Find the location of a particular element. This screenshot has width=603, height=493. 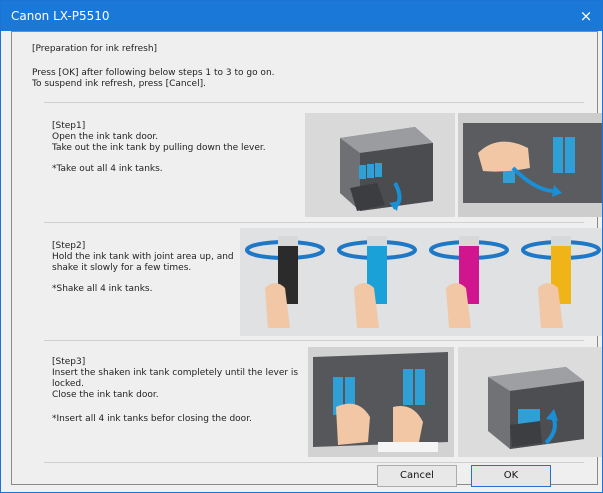

close-icon: × is located at coordinates (586, 16).